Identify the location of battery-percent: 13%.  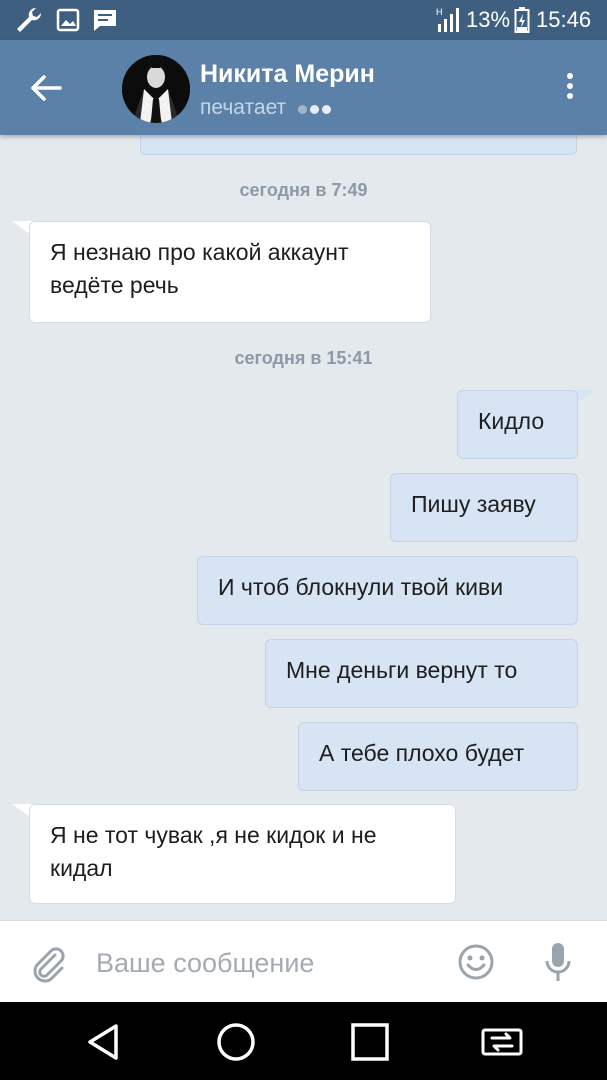
(488, 19).